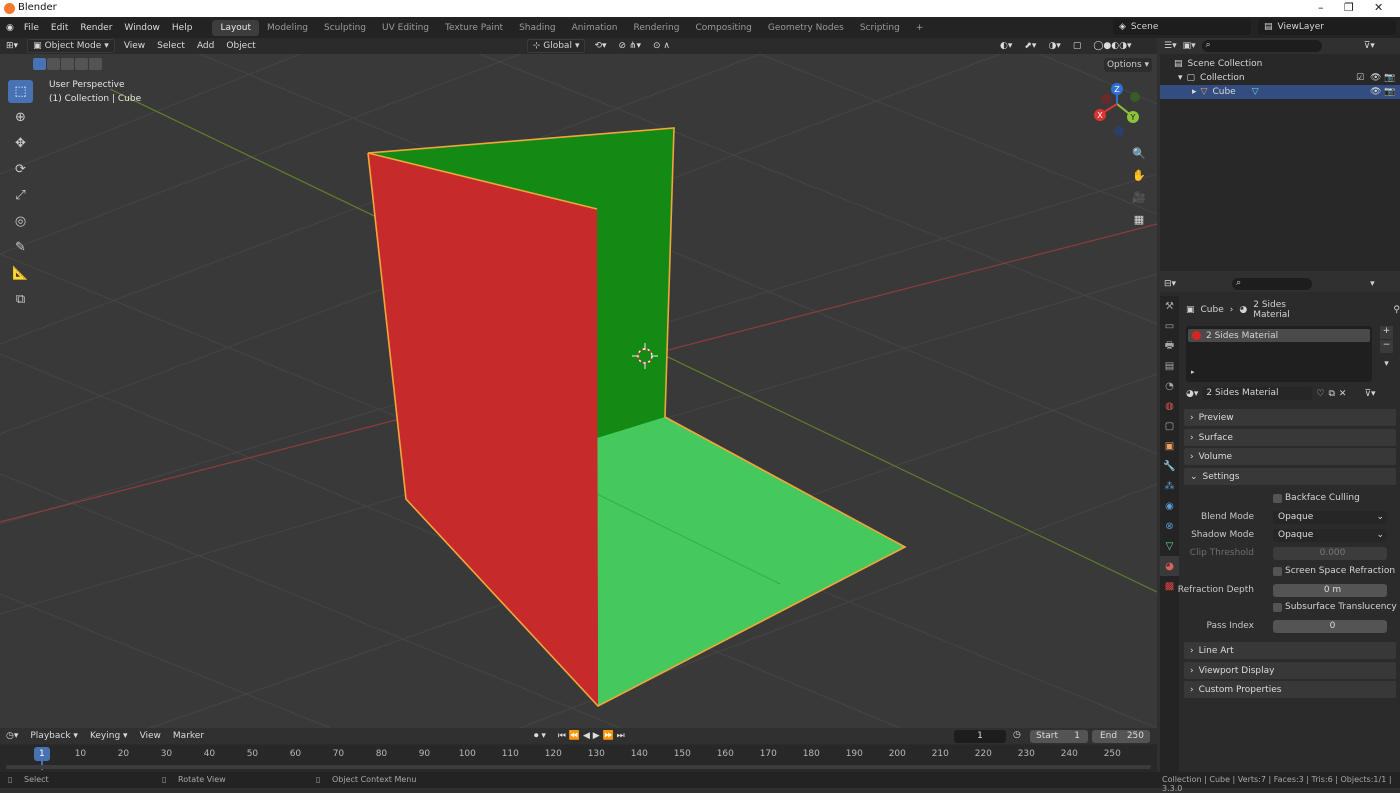 Image resolution: width=1400 pixels, height=793 pixels. Describe the element at coordinates (20, 195) in the screenshot. I see `scale-tool-icon: ⤢` at that location.